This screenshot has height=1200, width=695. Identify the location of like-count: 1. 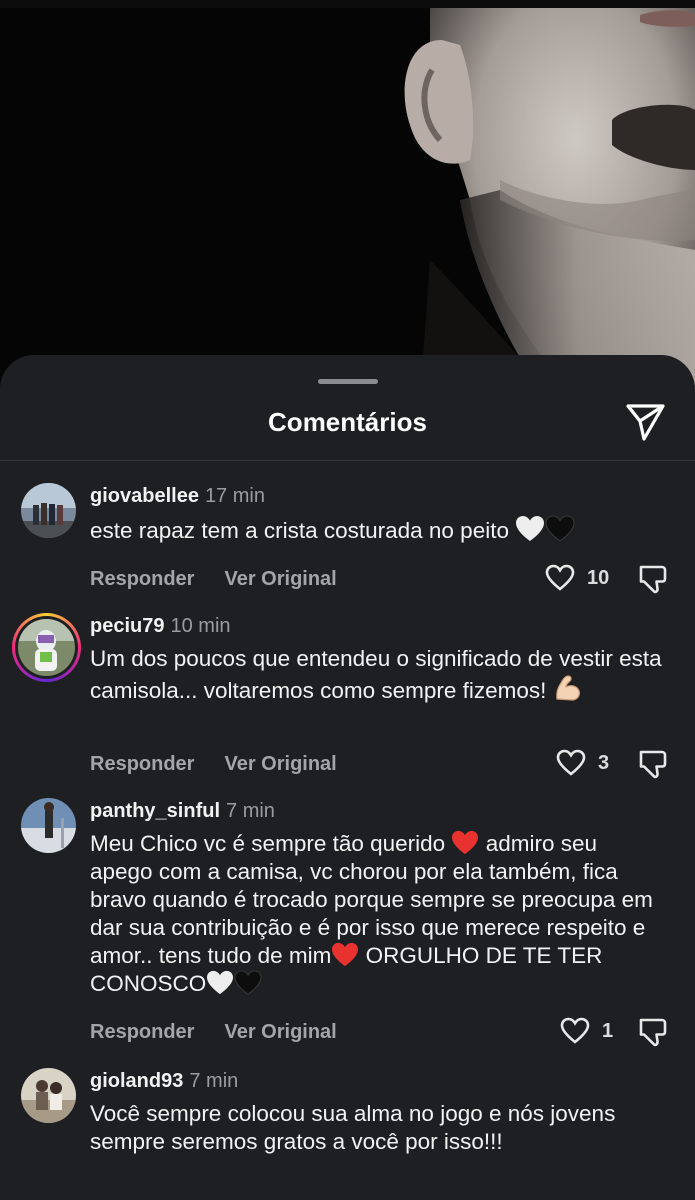
(608, 1030).